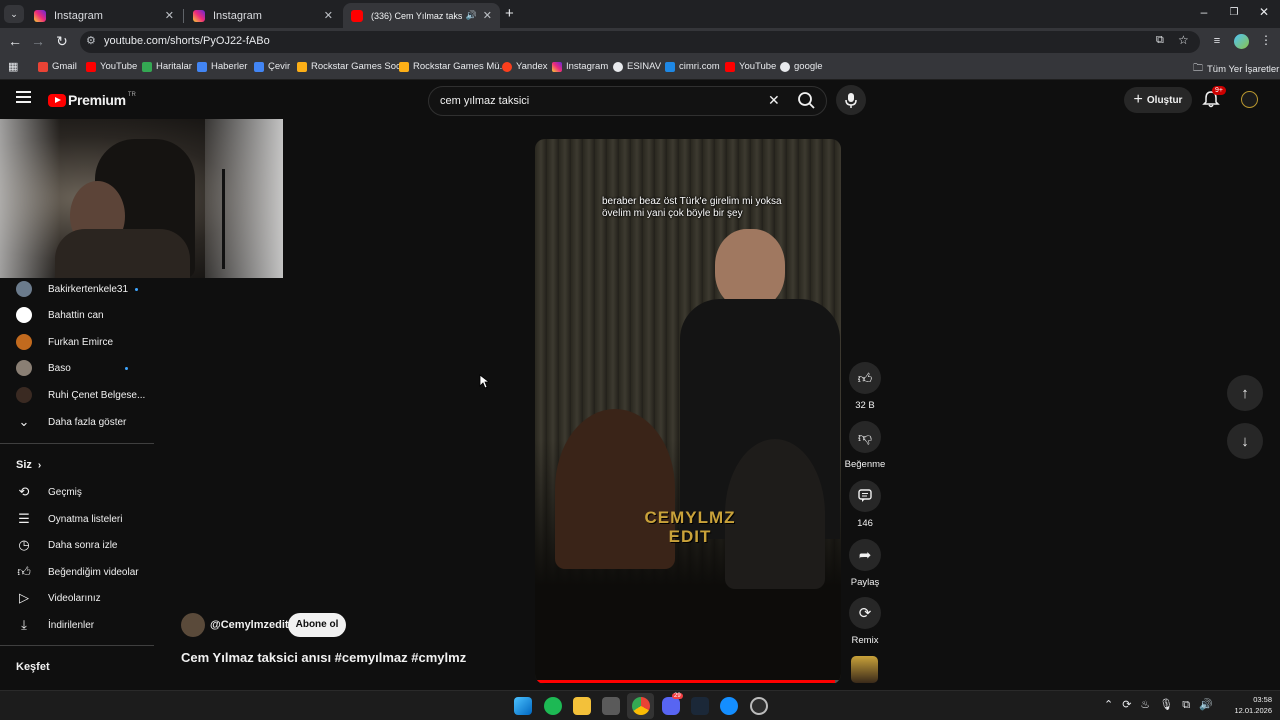 The width and height of the screenshot is (1280, 720). Describe the element at coordinates (807, 101) in the screenshot. I see `search-button` at that location.